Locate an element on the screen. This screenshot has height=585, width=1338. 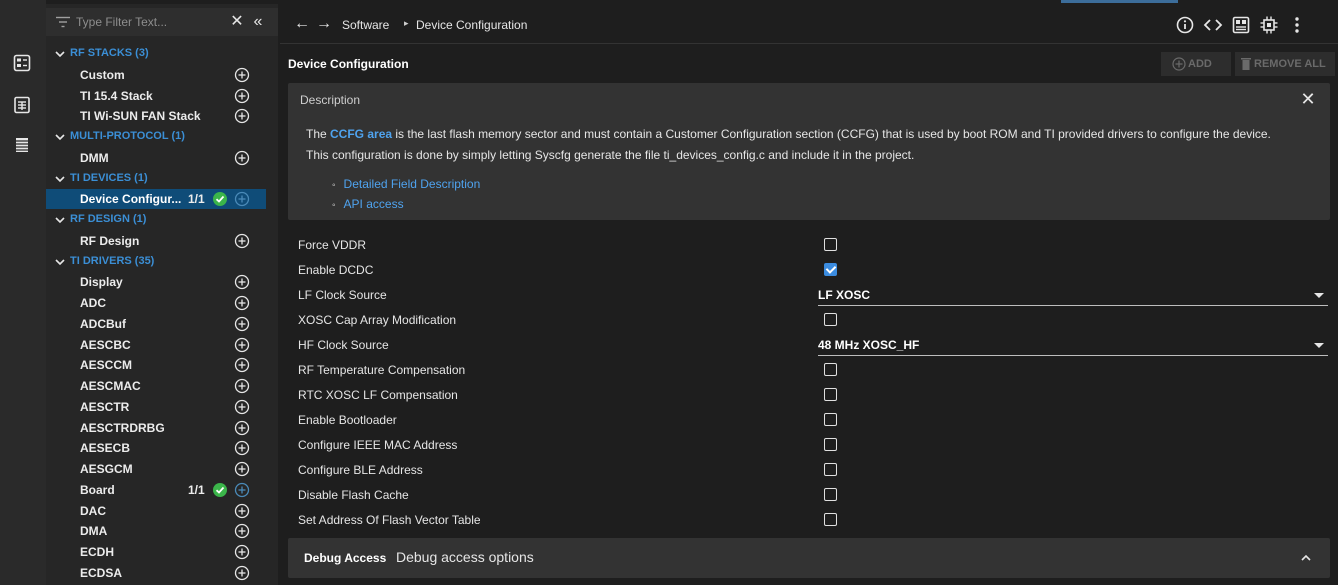
config-select: 48 MHz XOSC_HF is located at coordinates (1073, 345).